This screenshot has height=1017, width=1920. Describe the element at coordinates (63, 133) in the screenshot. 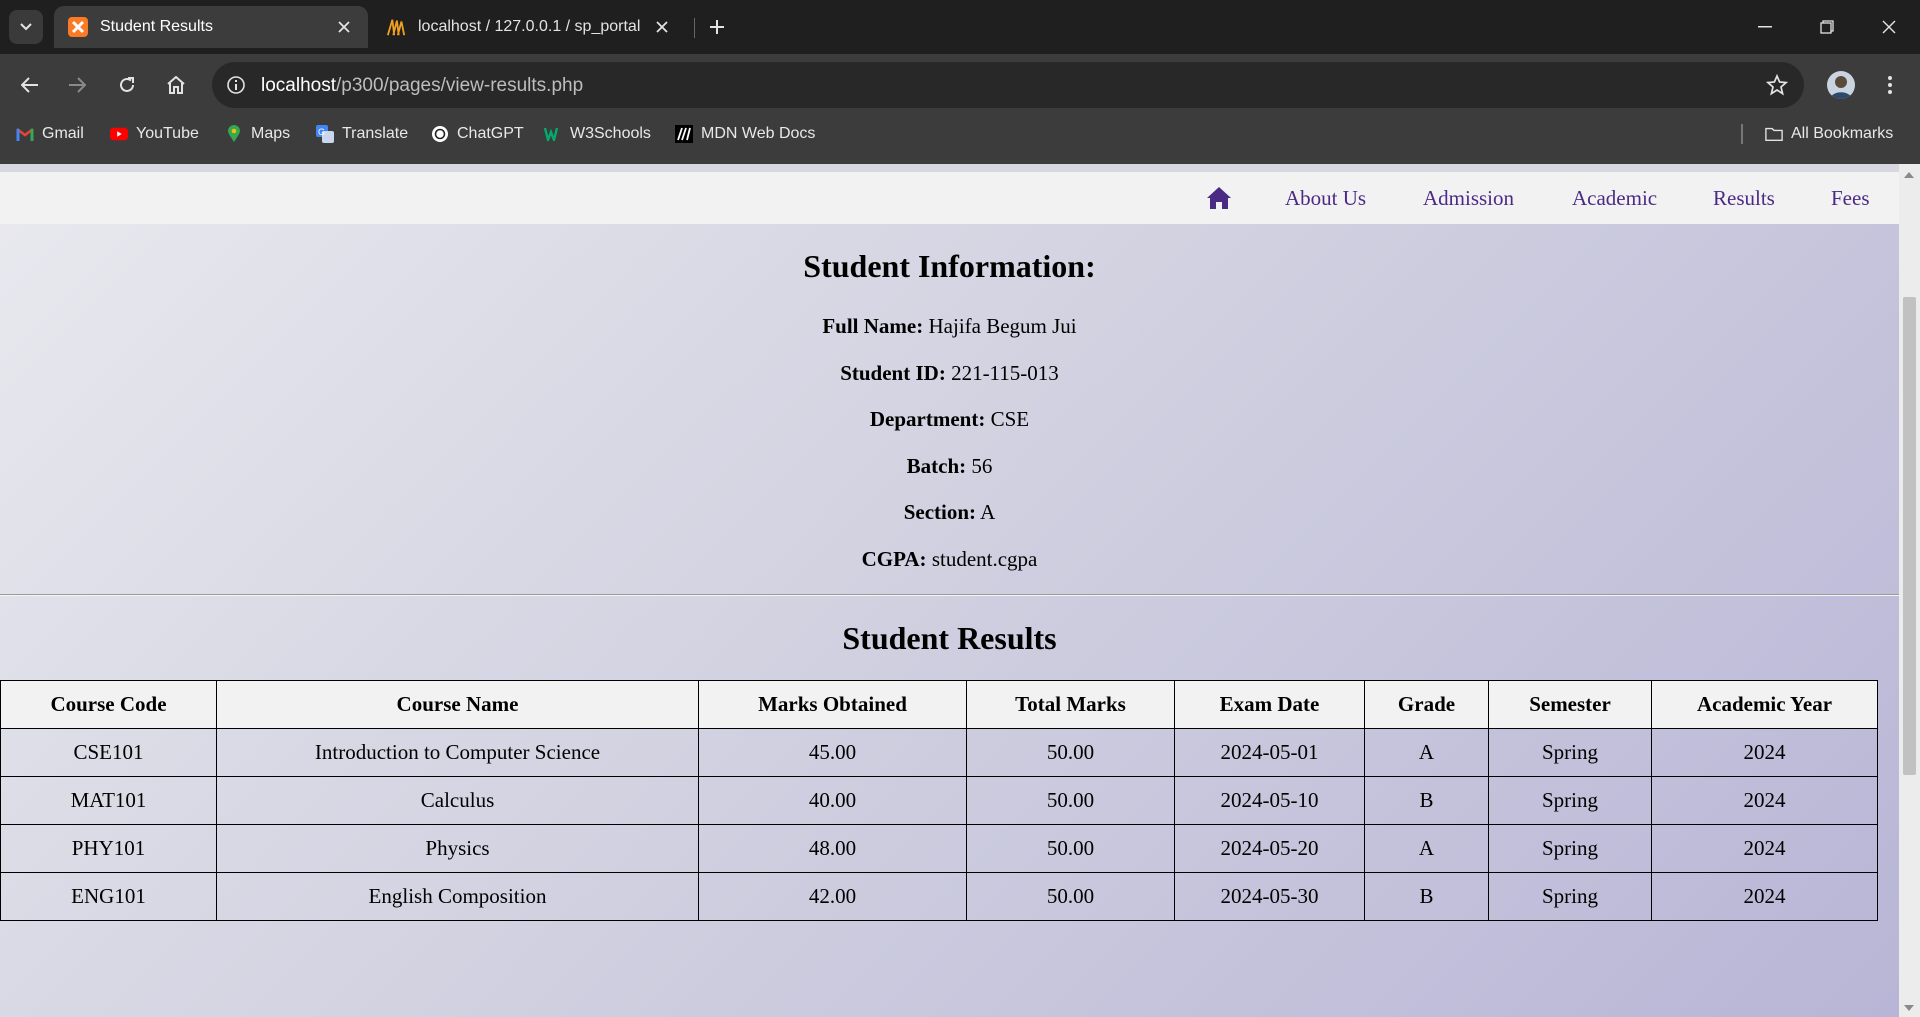

I see `bookmark-label: Gmail` at that location.